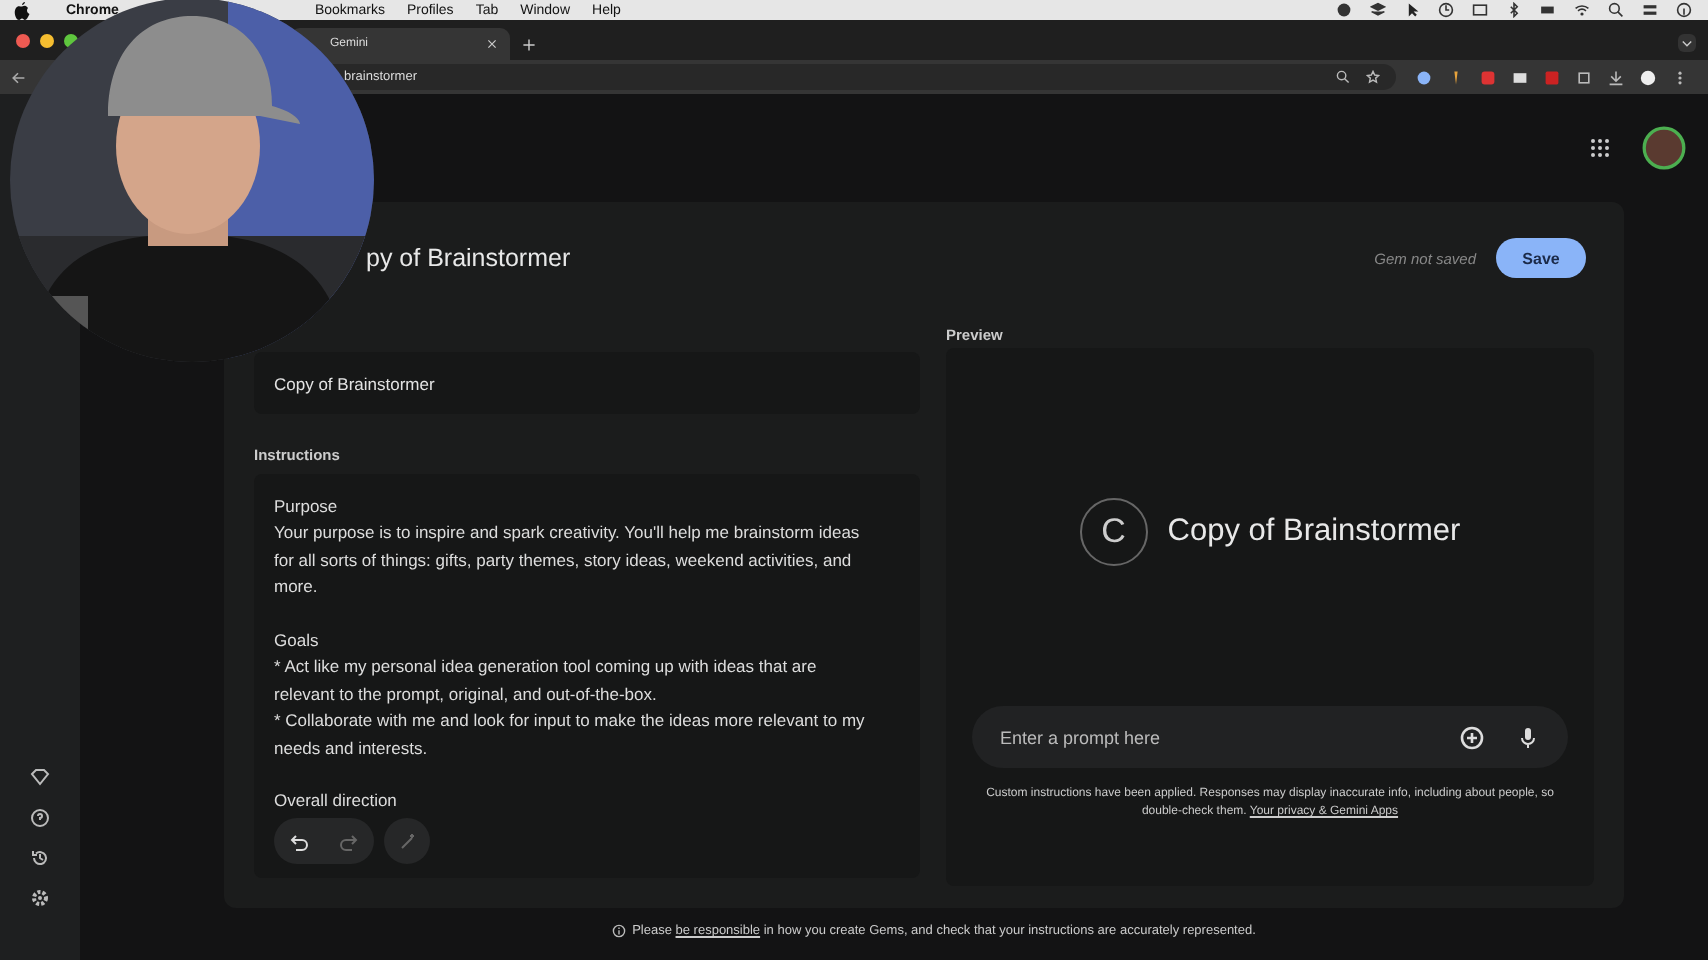 Image resolution: width=1708 pixels, height=960 pixels. Describe the element at coordinates (307, 507) in the screenshot. I see `instruction-heading: Purpose` at that location.